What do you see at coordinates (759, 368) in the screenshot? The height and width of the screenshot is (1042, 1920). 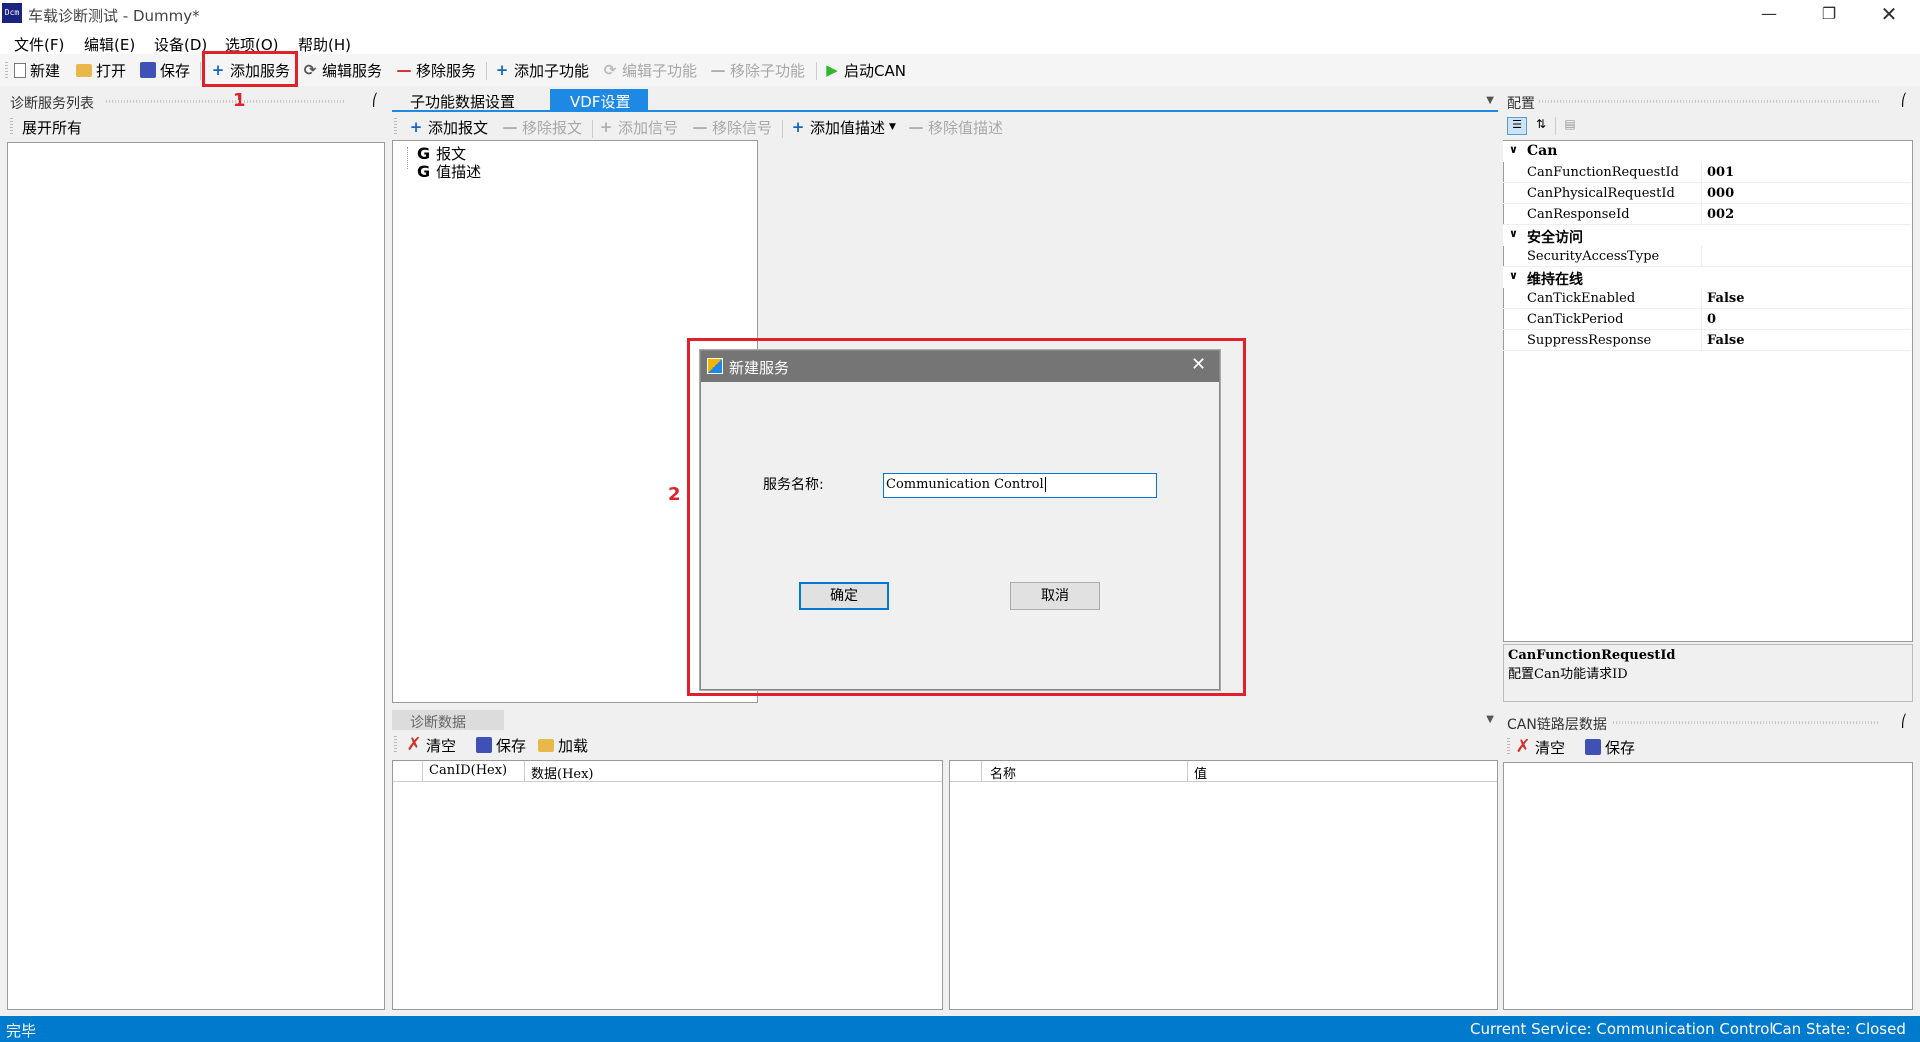 I see `dialog-title: 新建服务` at bounding box center [759, 368].